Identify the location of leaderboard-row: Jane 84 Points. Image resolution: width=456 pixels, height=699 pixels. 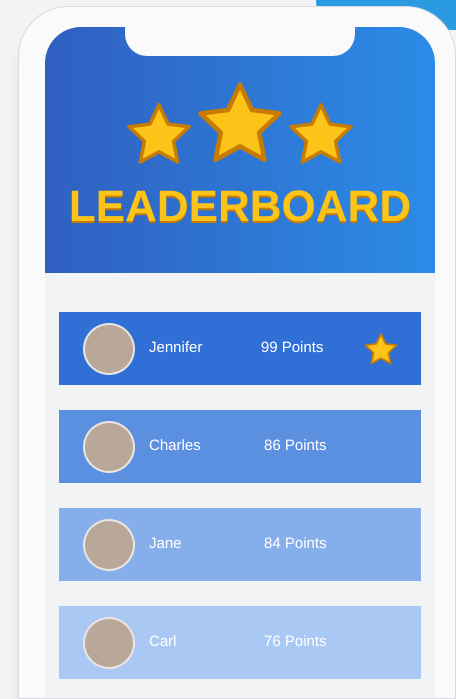
(240, 544).